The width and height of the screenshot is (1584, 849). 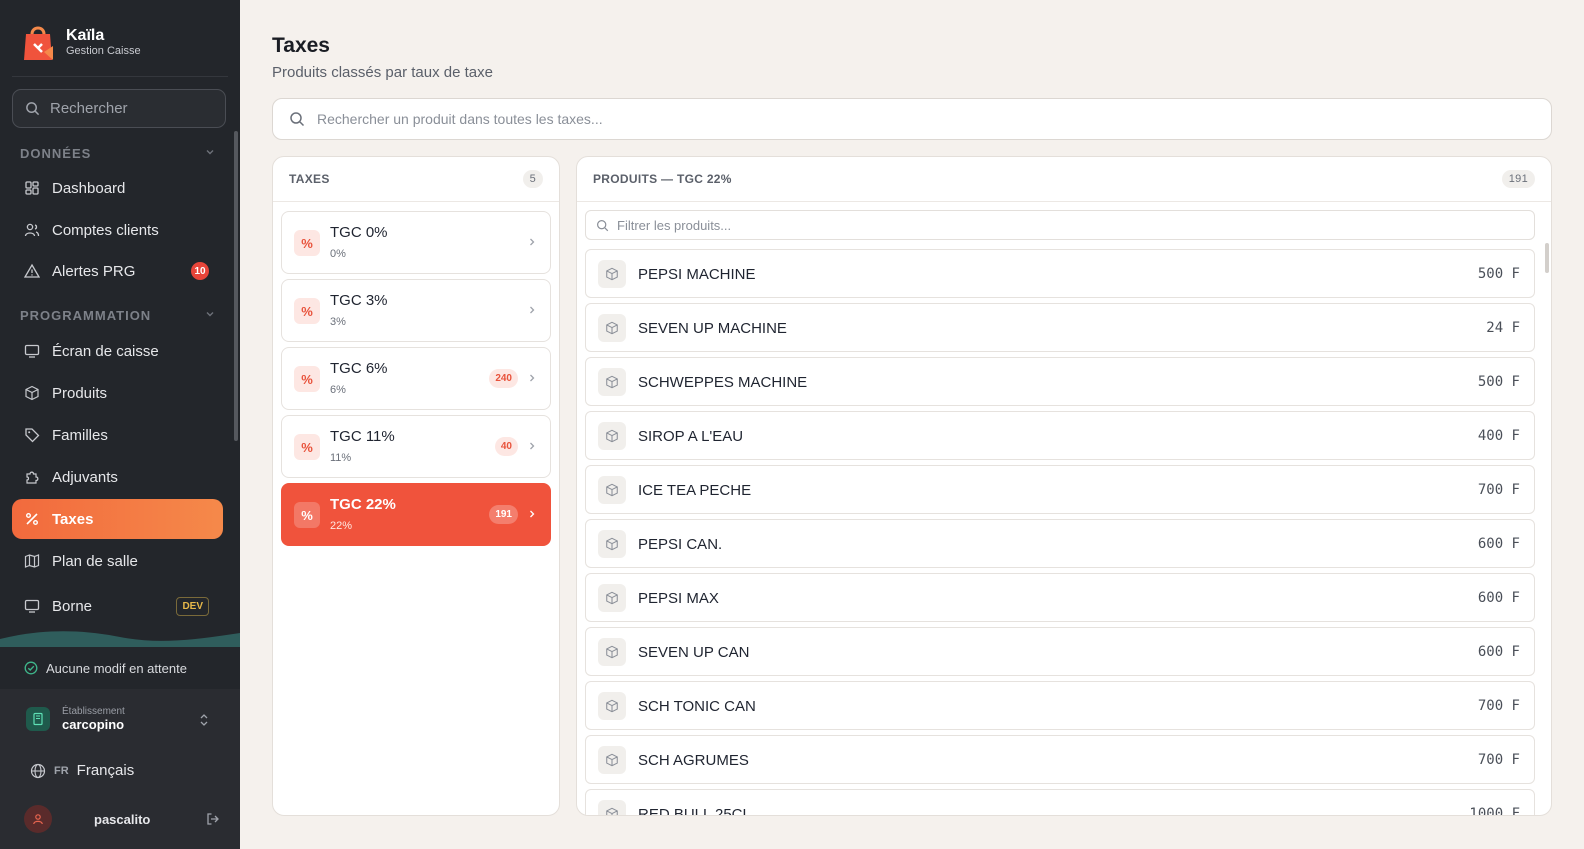 I want to click on taxes-panel-header: TAXES 5, so click(x=416, y=179).